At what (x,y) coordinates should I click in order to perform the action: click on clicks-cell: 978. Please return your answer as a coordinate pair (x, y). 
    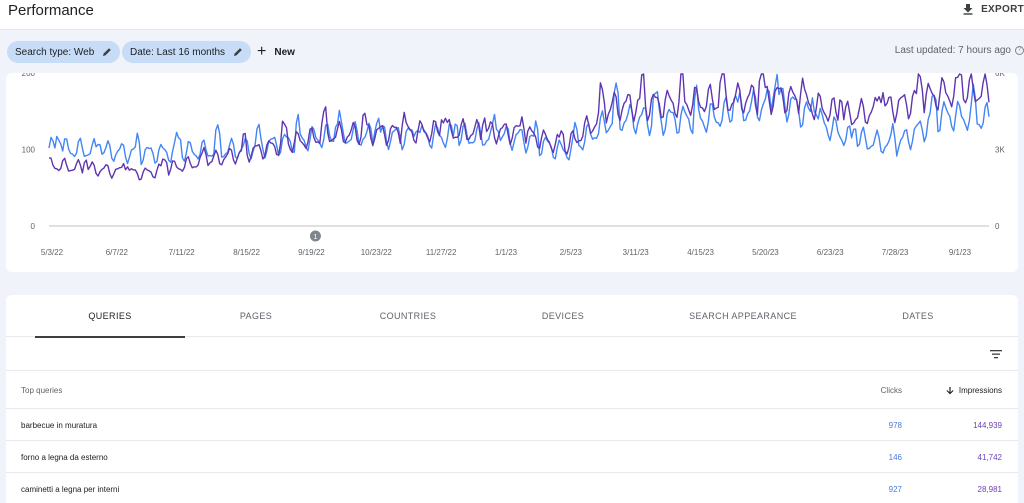
    Looking at the image, I should click on (895, 425).